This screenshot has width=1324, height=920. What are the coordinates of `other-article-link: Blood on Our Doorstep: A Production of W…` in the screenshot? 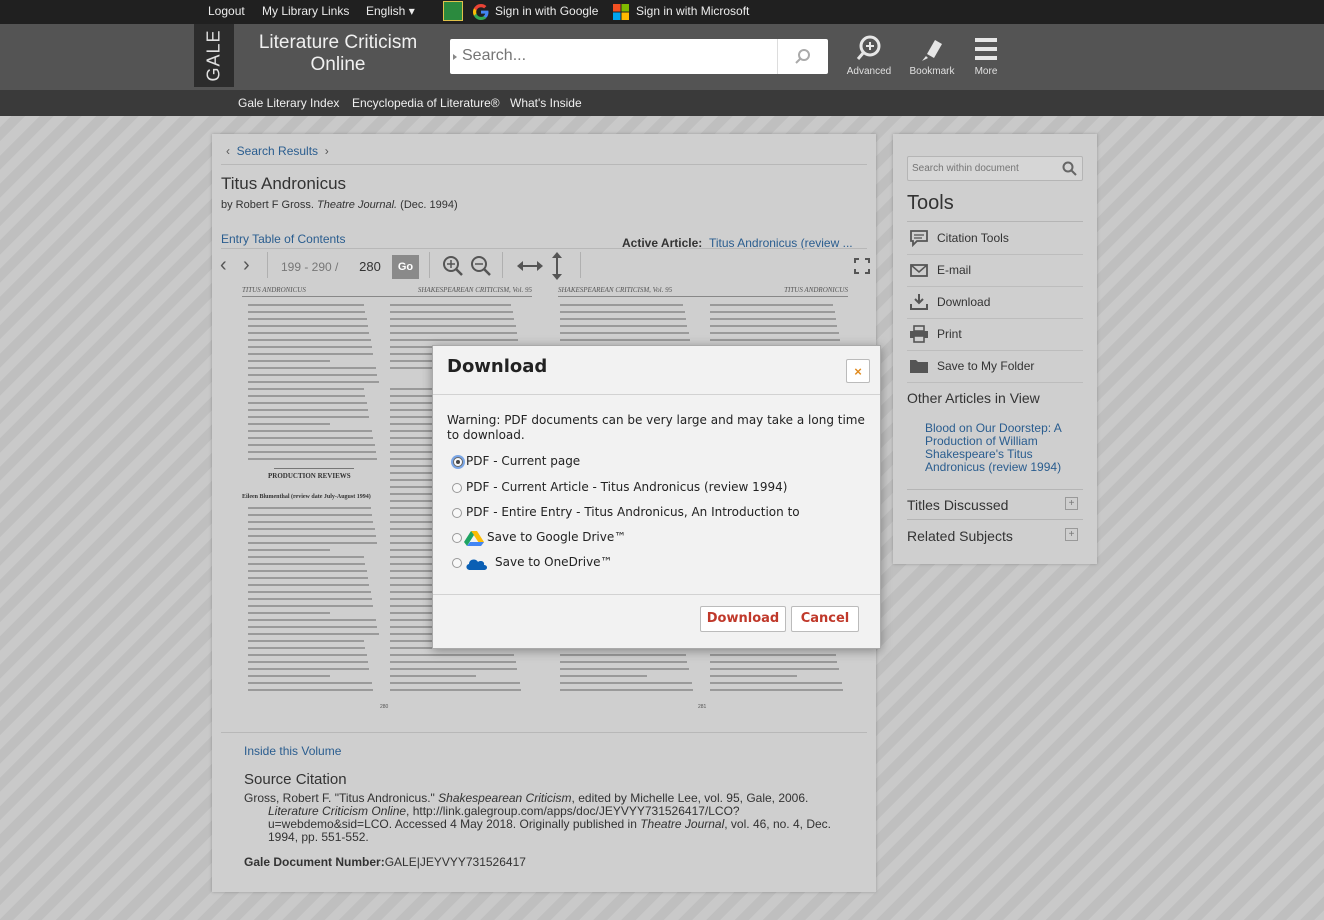 It's located at (1000, 448).